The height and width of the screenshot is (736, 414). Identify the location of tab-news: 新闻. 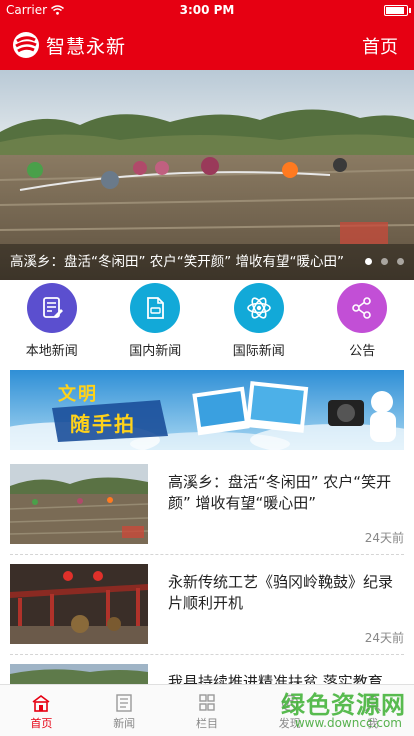
(124, 710).